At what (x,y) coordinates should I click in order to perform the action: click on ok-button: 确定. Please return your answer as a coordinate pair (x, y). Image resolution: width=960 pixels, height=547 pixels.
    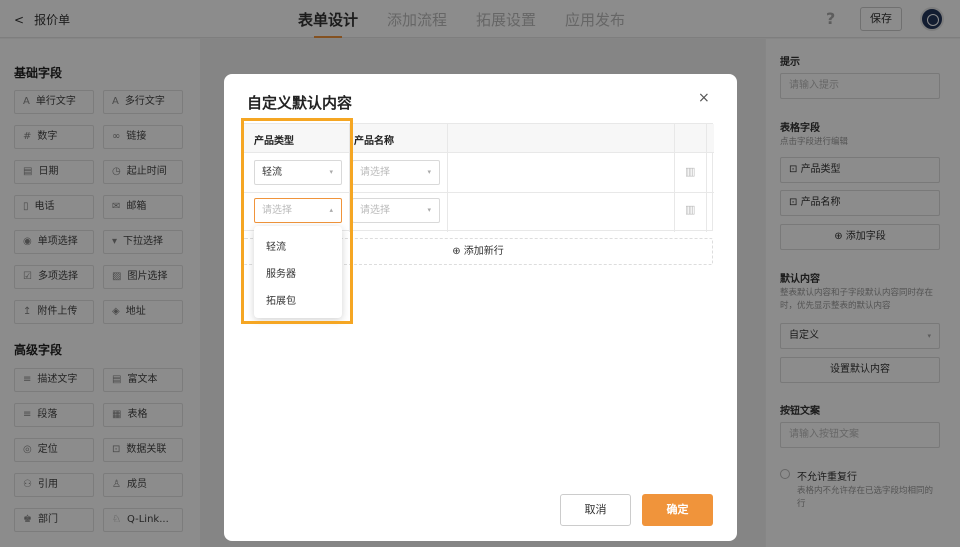
    Looking at the image, I should click on (677, 510).